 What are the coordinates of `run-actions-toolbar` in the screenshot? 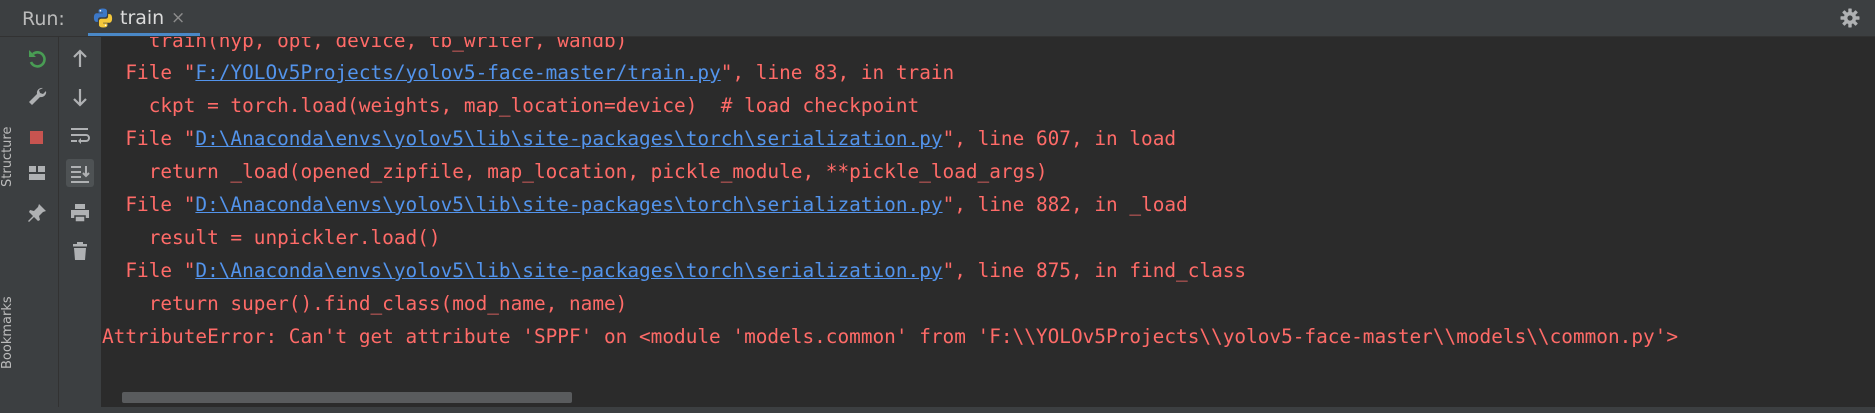 It's located at (37, 225).